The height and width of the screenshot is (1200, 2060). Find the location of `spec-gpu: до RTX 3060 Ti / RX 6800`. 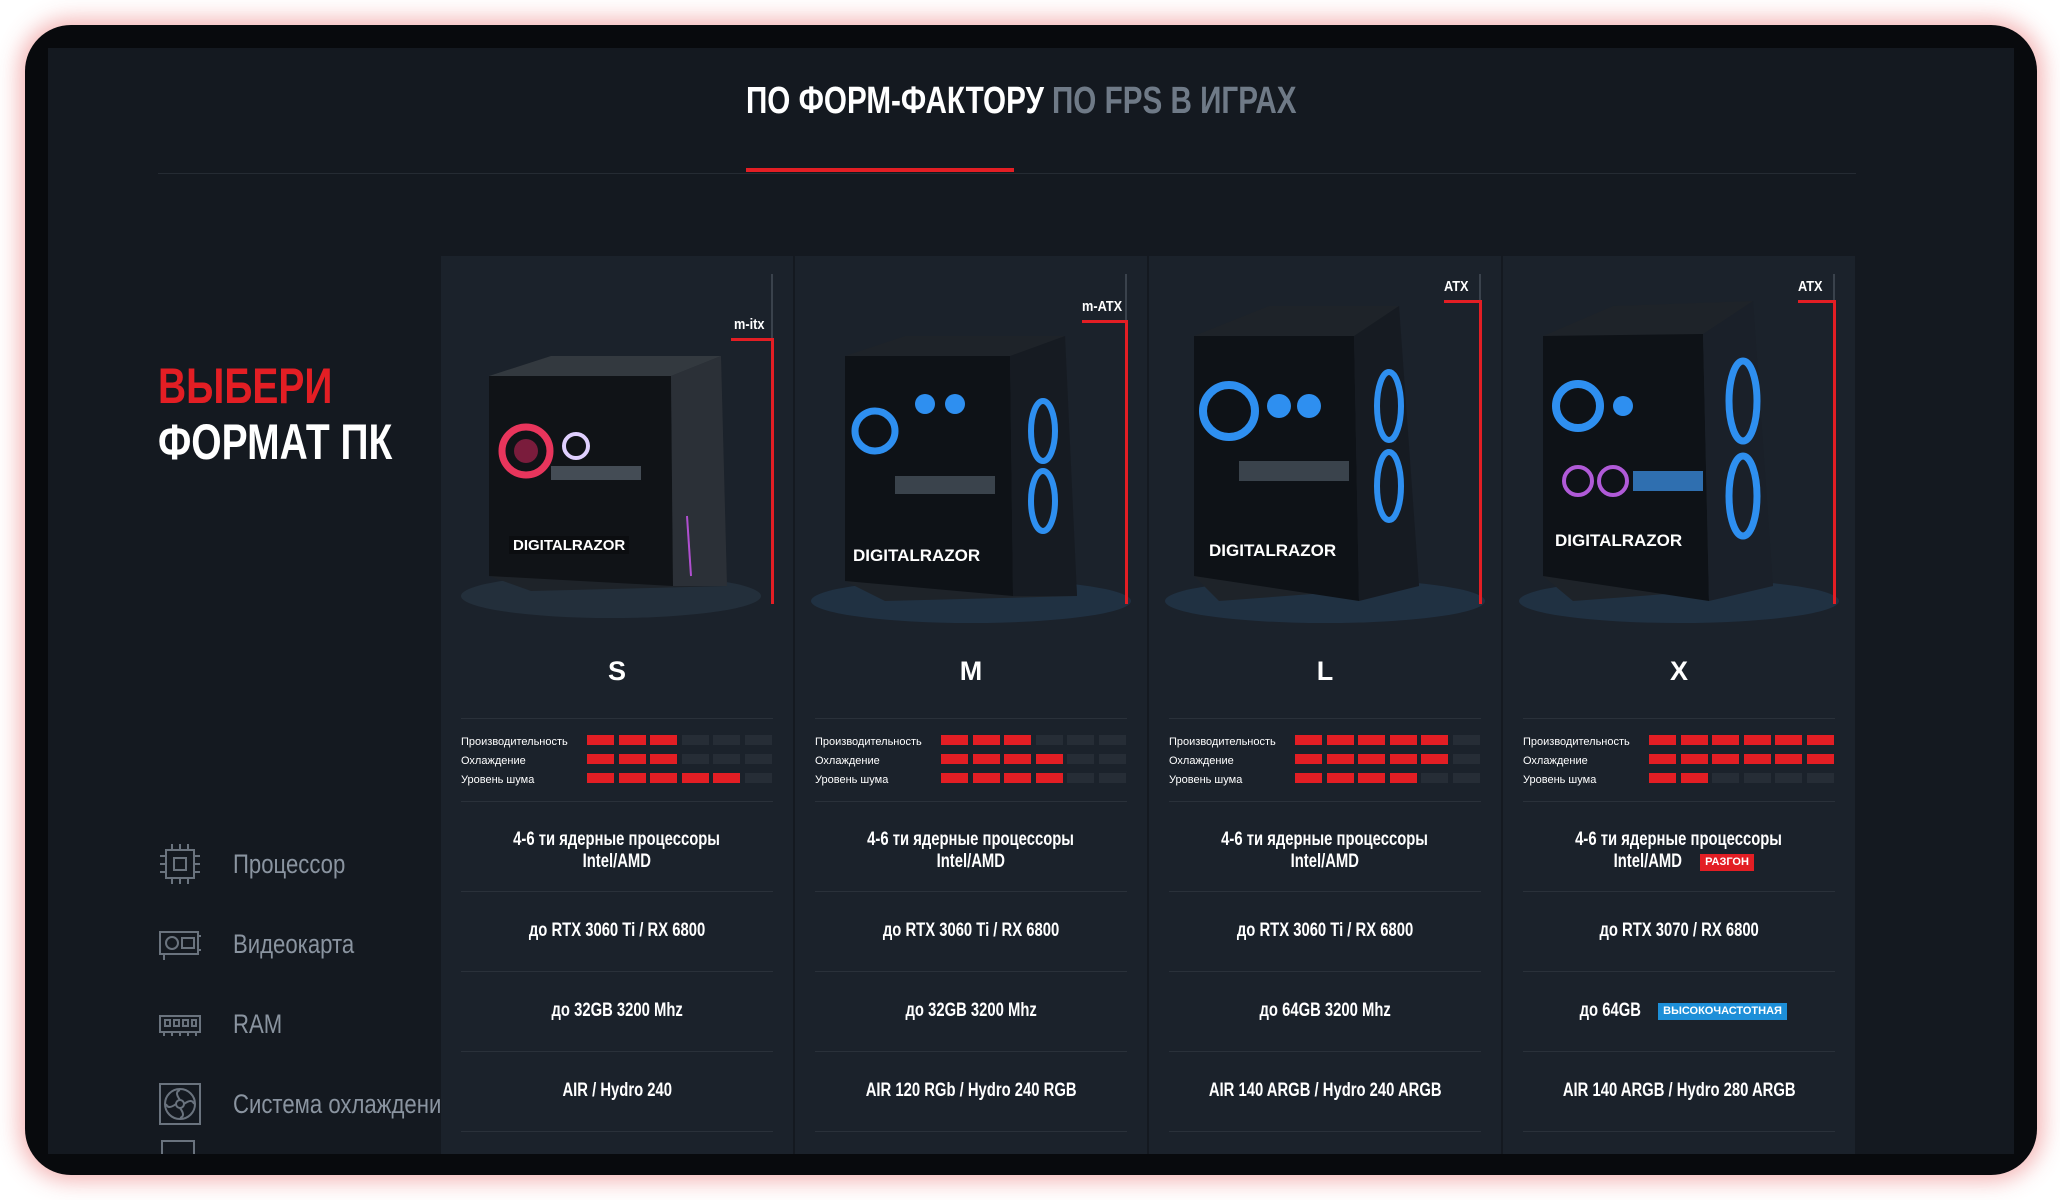

spec-gpu: до RTX 3060 Ti / RX 6800 is located at coordinates (1325, 931).